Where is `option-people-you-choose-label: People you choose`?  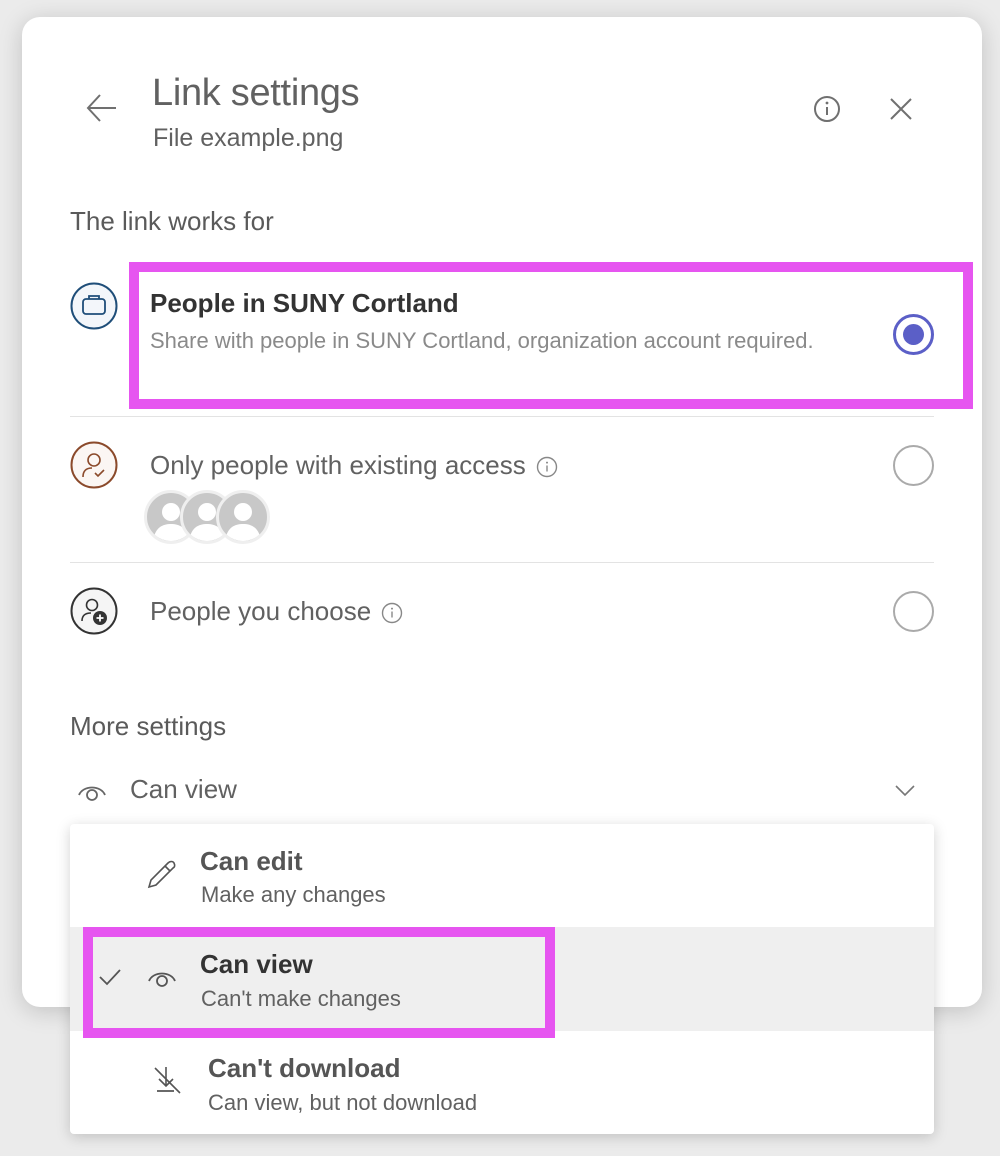 option-people-you-choose-label: People you choose is located at coordinates (261, 611).